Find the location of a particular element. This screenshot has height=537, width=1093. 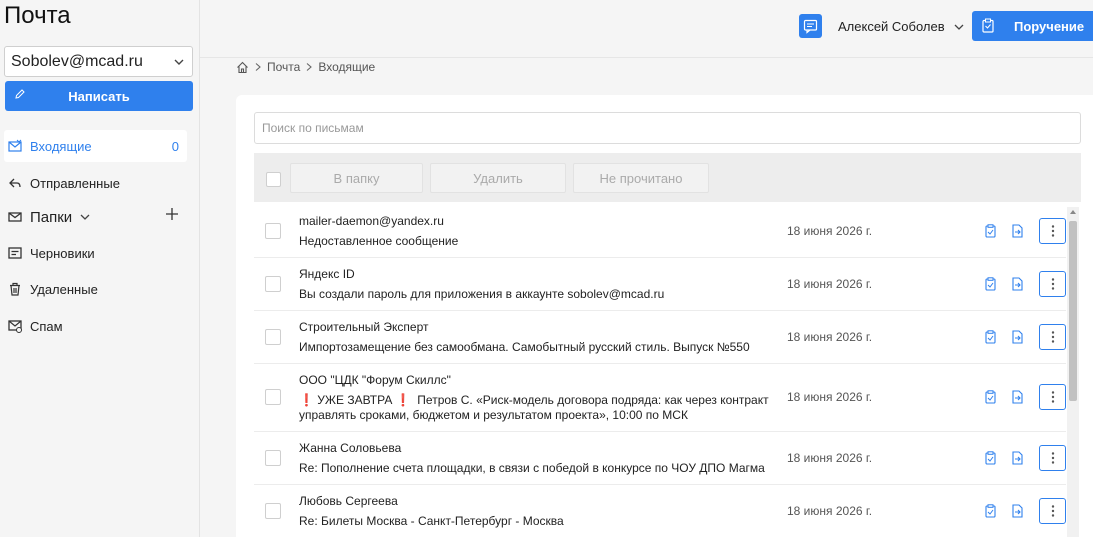

chat-button is located at coordinates (810, 26).